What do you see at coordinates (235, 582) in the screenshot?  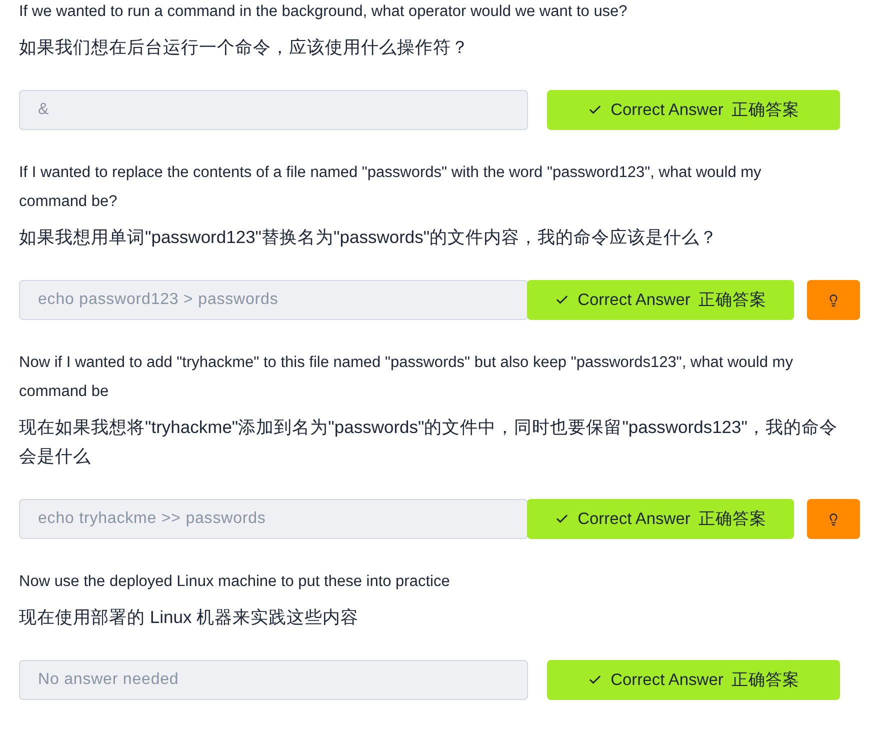 I see `question-text: Now use the deployed Linux machine to put these into practice` at bounding box center [235, 582].